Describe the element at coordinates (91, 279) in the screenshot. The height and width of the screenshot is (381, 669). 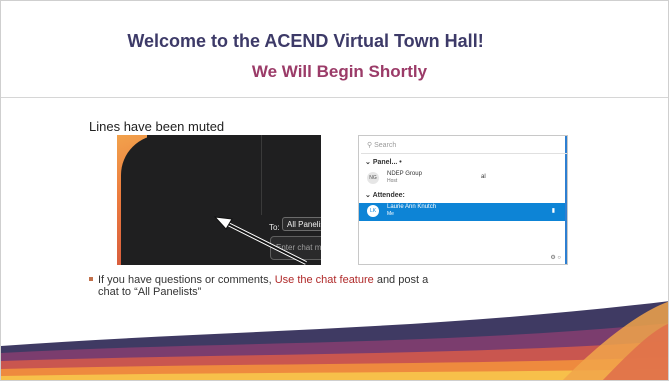
I see `bullet-marker` at that location.